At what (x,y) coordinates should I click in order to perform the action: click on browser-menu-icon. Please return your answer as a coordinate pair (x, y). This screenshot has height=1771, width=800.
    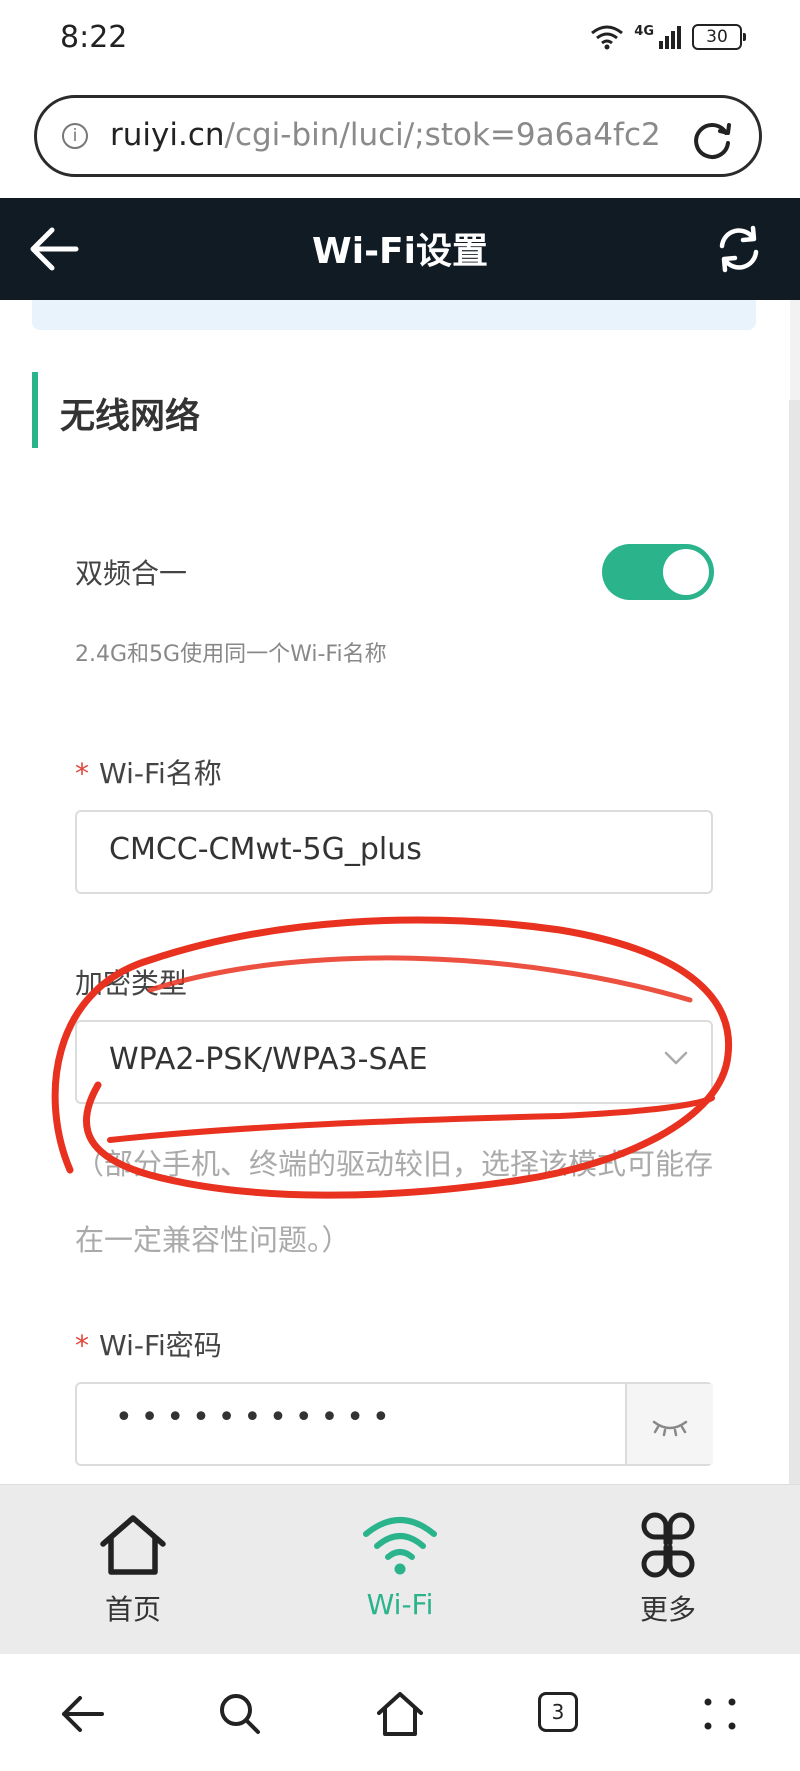
    Looking at the image, I should click on (720, 1714).